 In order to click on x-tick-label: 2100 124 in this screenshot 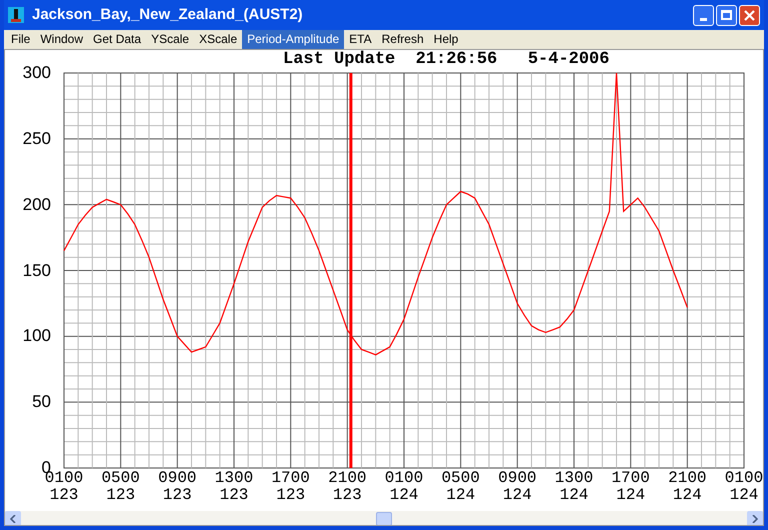, I will do `click(687, 487)`.